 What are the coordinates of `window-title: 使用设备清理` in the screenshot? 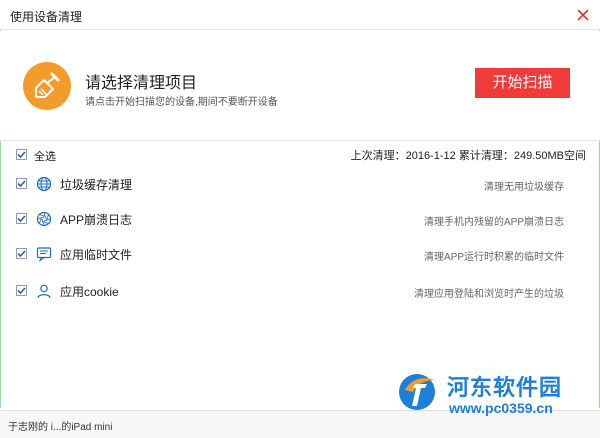 It's located at (46, 17).